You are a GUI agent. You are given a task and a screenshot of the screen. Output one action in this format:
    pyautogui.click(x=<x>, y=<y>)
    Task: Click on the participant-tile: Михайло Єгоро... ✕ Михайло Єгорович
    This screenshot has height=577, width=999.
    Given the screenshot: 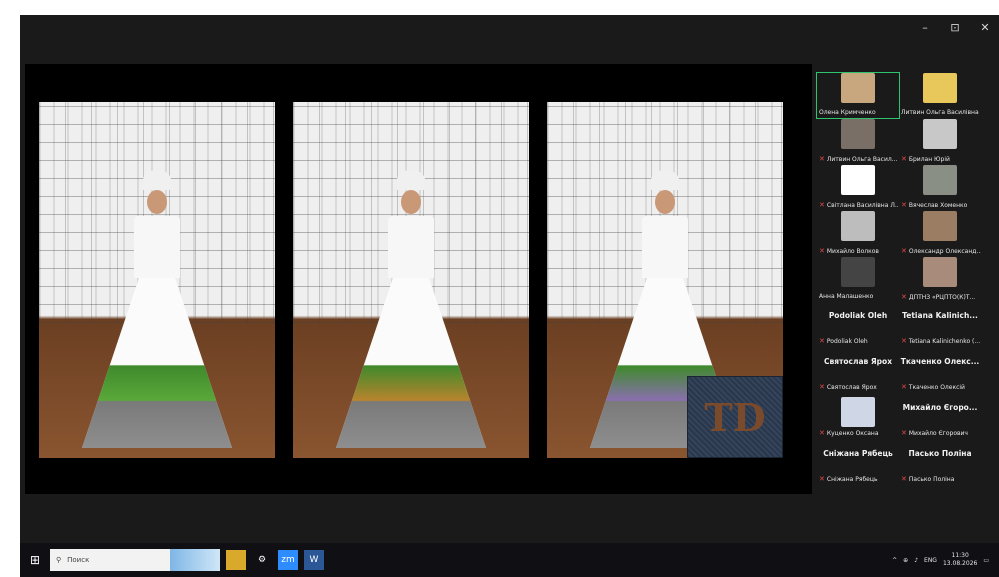 What is the action you would take?
    pyautogui.click(x=940, y=417)
    